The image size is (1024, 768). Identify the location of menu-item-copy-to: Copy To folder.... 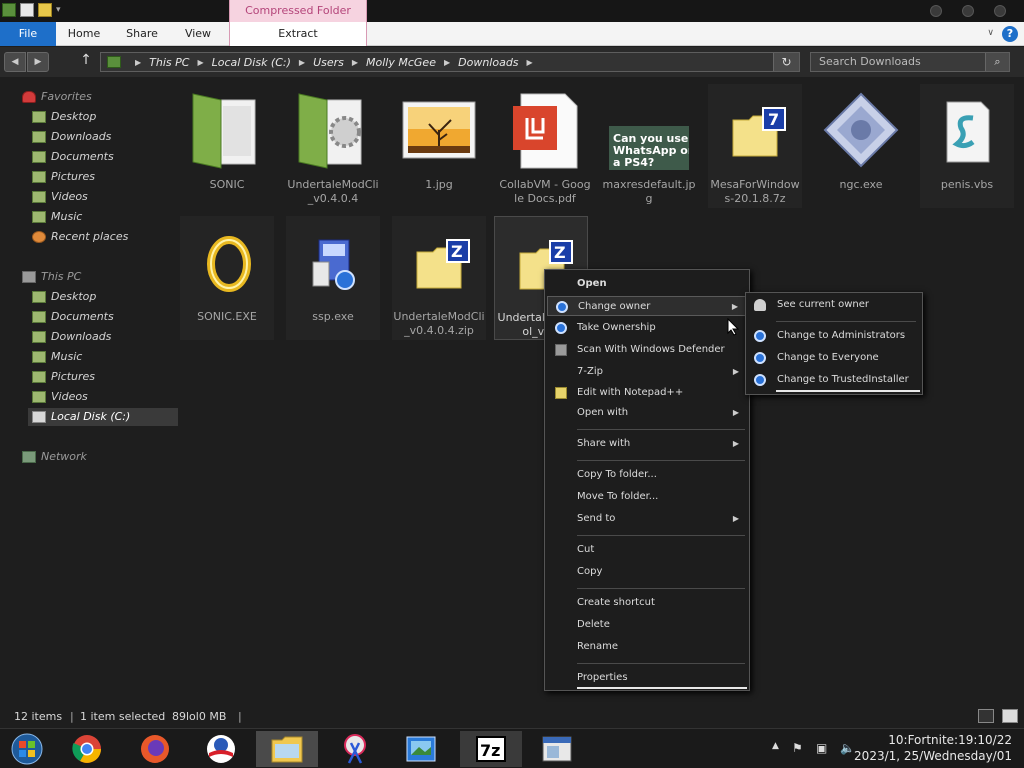
(647, 475).